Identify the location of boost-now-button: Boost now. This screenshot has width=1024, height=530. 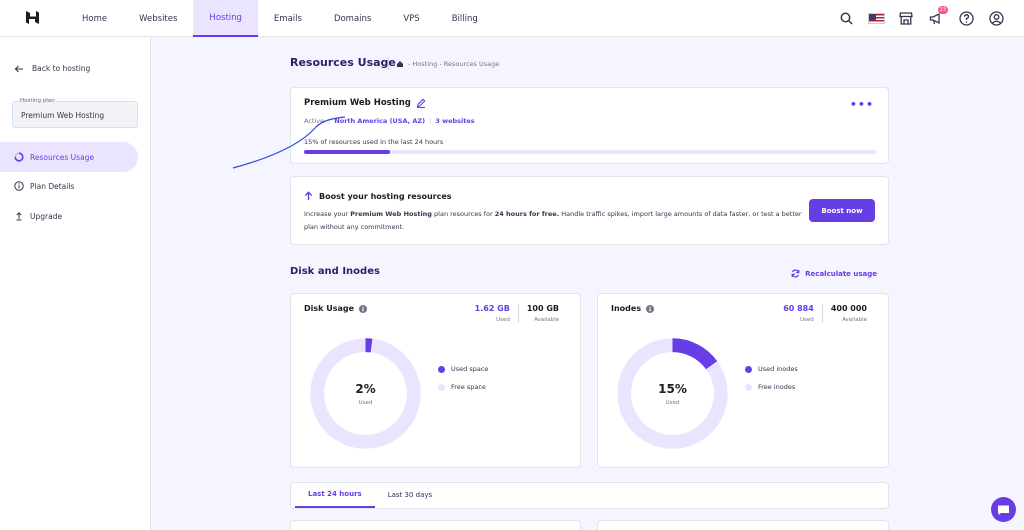
(842, 210).